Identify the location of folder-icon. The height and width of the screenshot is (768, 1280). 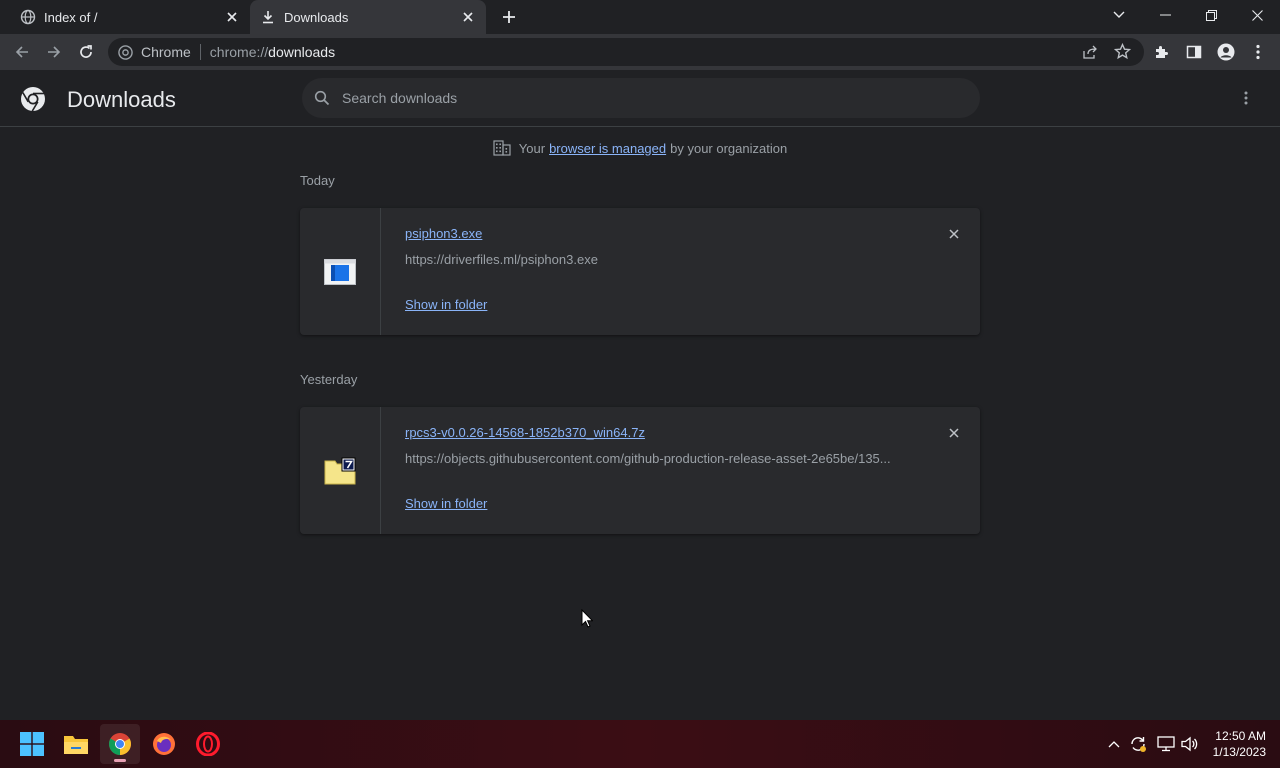
(76, 745).